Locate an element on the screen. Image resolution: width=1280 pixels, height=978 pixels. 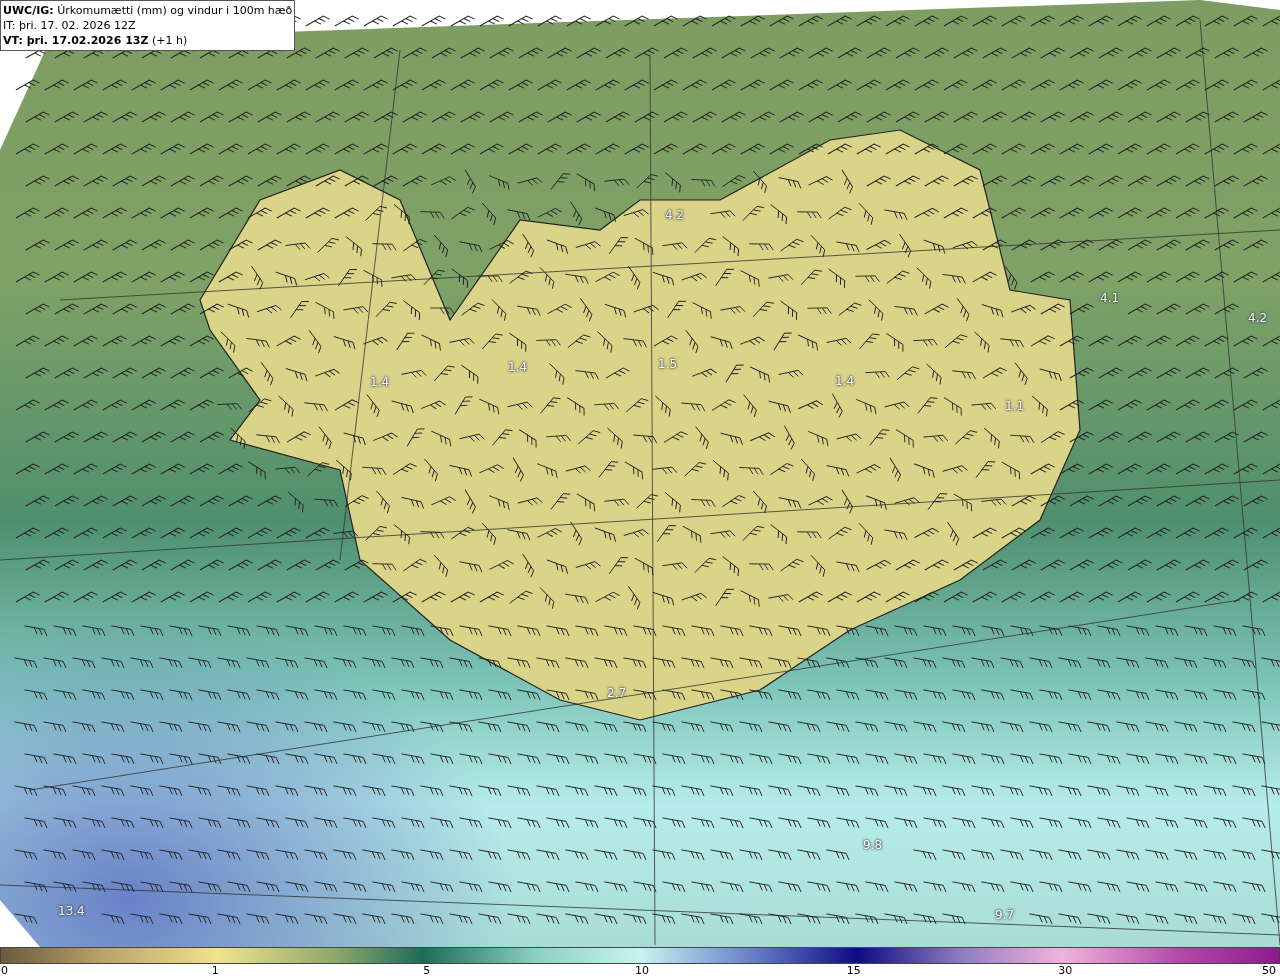
scale-tick-label: 0 is located at coordinates (4, 970).